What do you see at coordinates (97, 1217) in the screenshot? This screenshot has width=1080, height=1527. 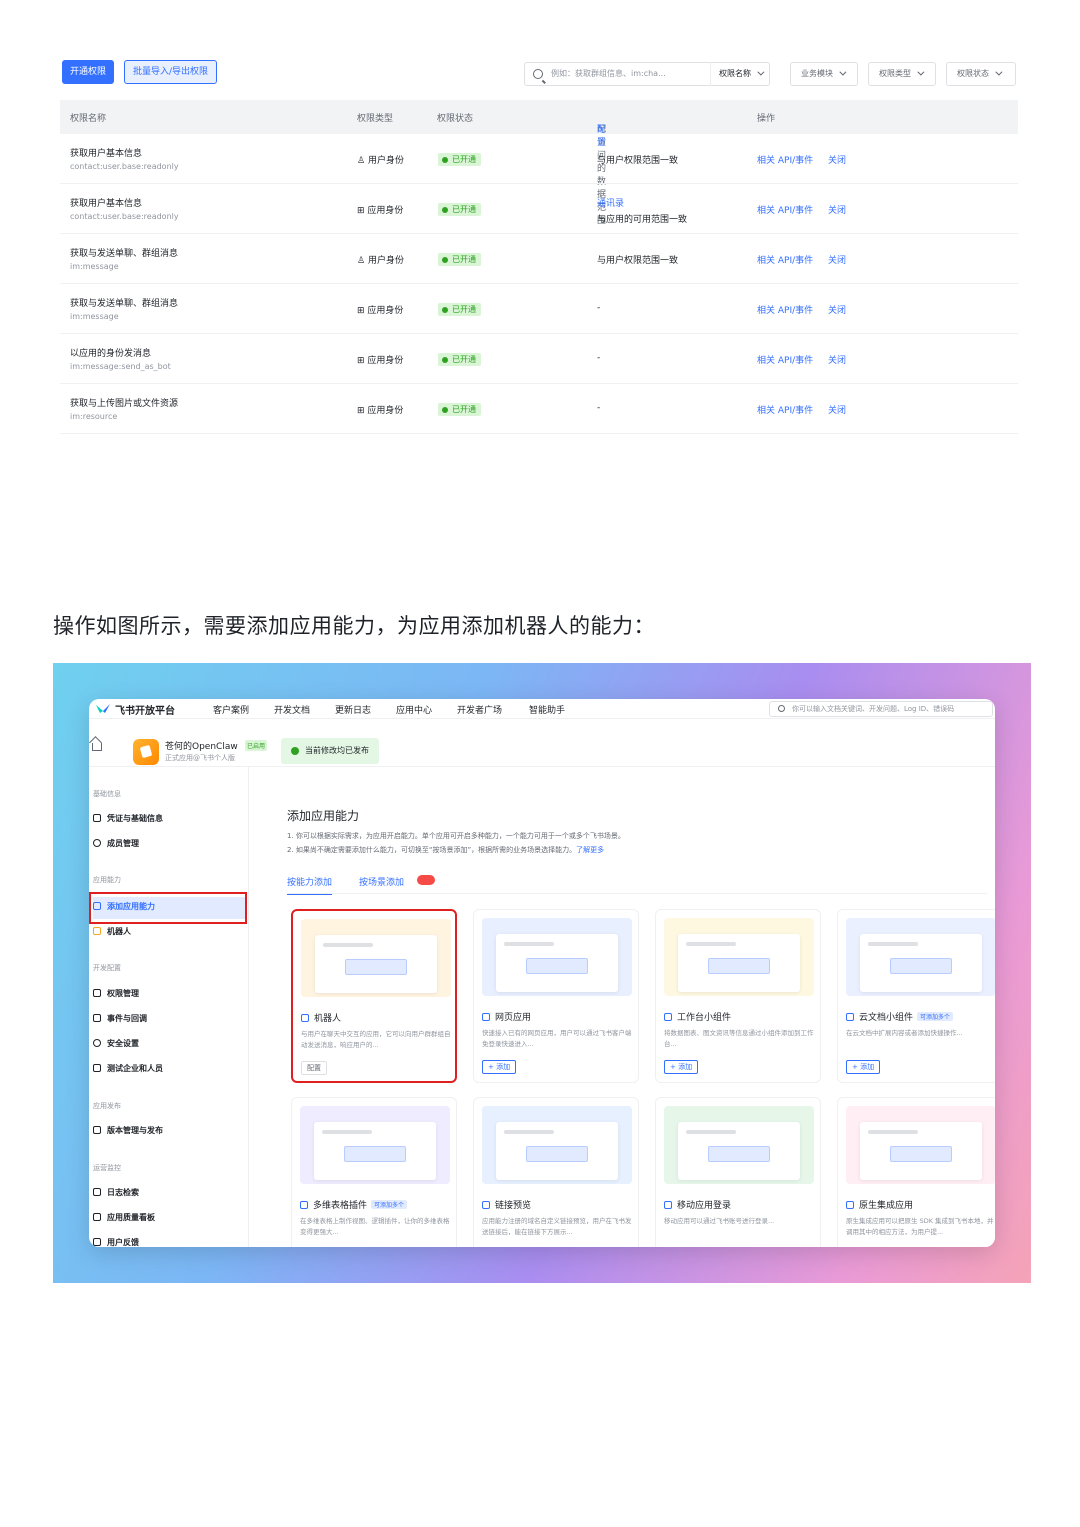 I see `chart-icon` at bounding box center [97, 1217].